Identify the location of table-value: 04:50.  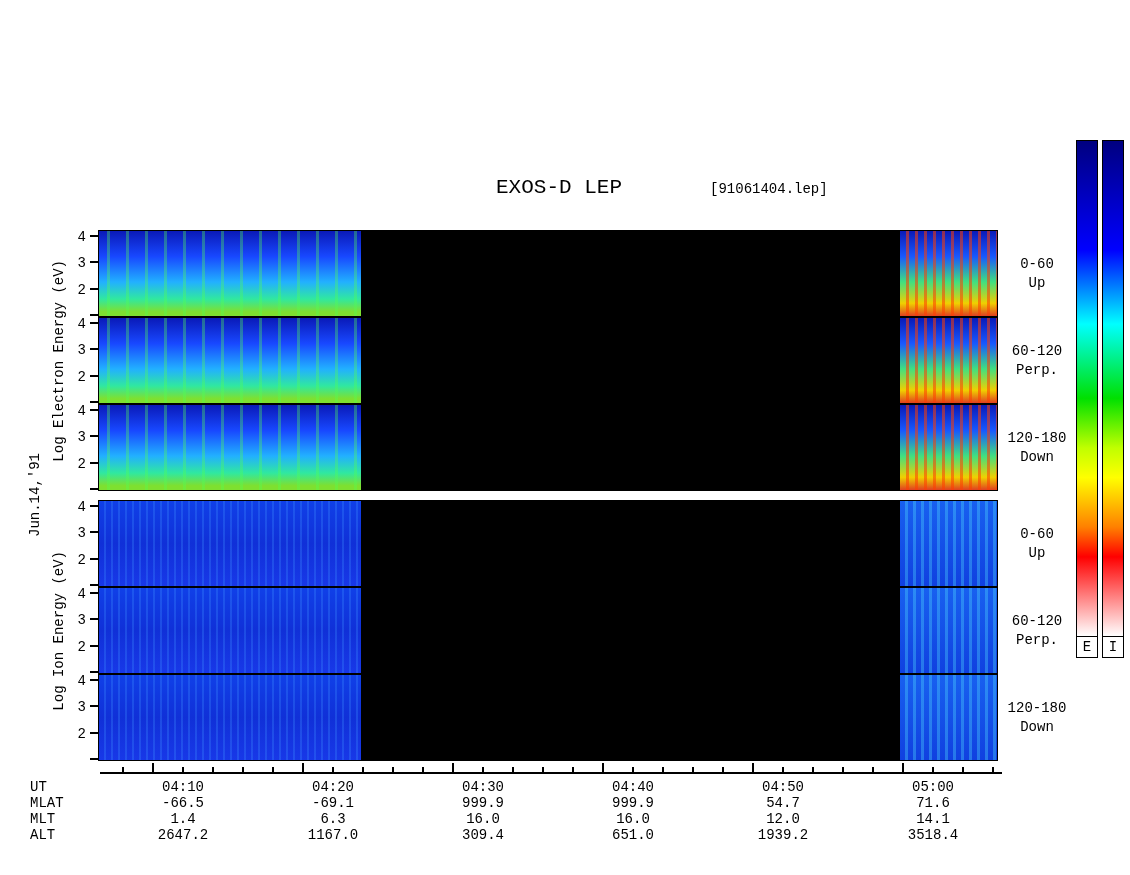
(783, 787).